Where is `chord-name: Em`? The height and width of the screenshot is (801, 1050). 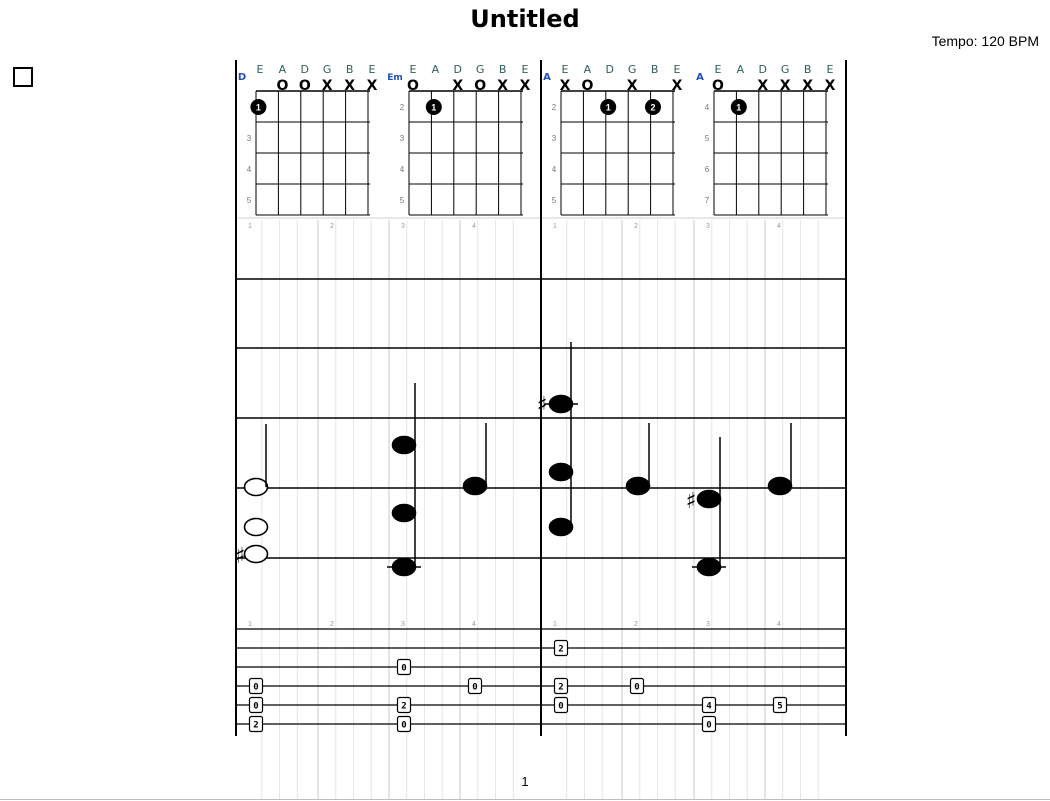
chord-name: Em is located at coordinates (395, 78).